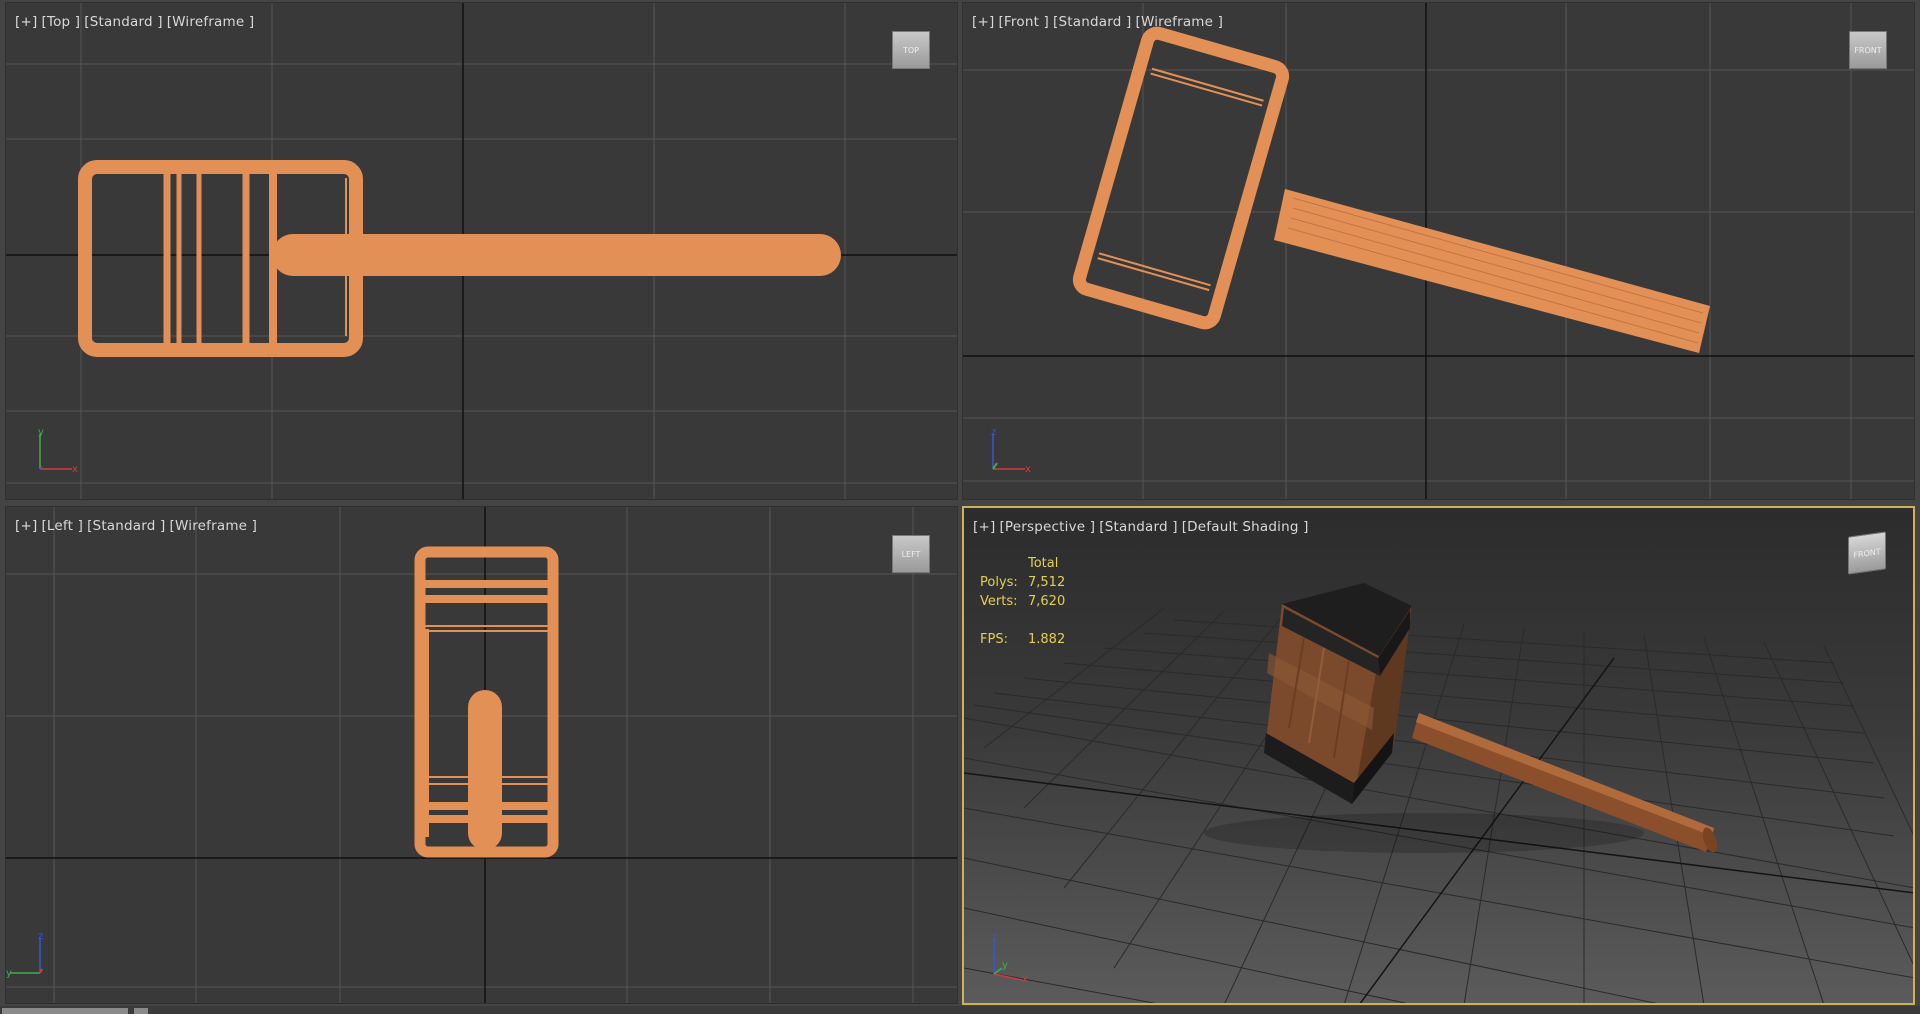 This screenshot has width=1920, height=1014. Describe the element at coordinates (1245, 527) in the screenshot. I see `viewport-shading-menu: [Default Shading ]` at that location.